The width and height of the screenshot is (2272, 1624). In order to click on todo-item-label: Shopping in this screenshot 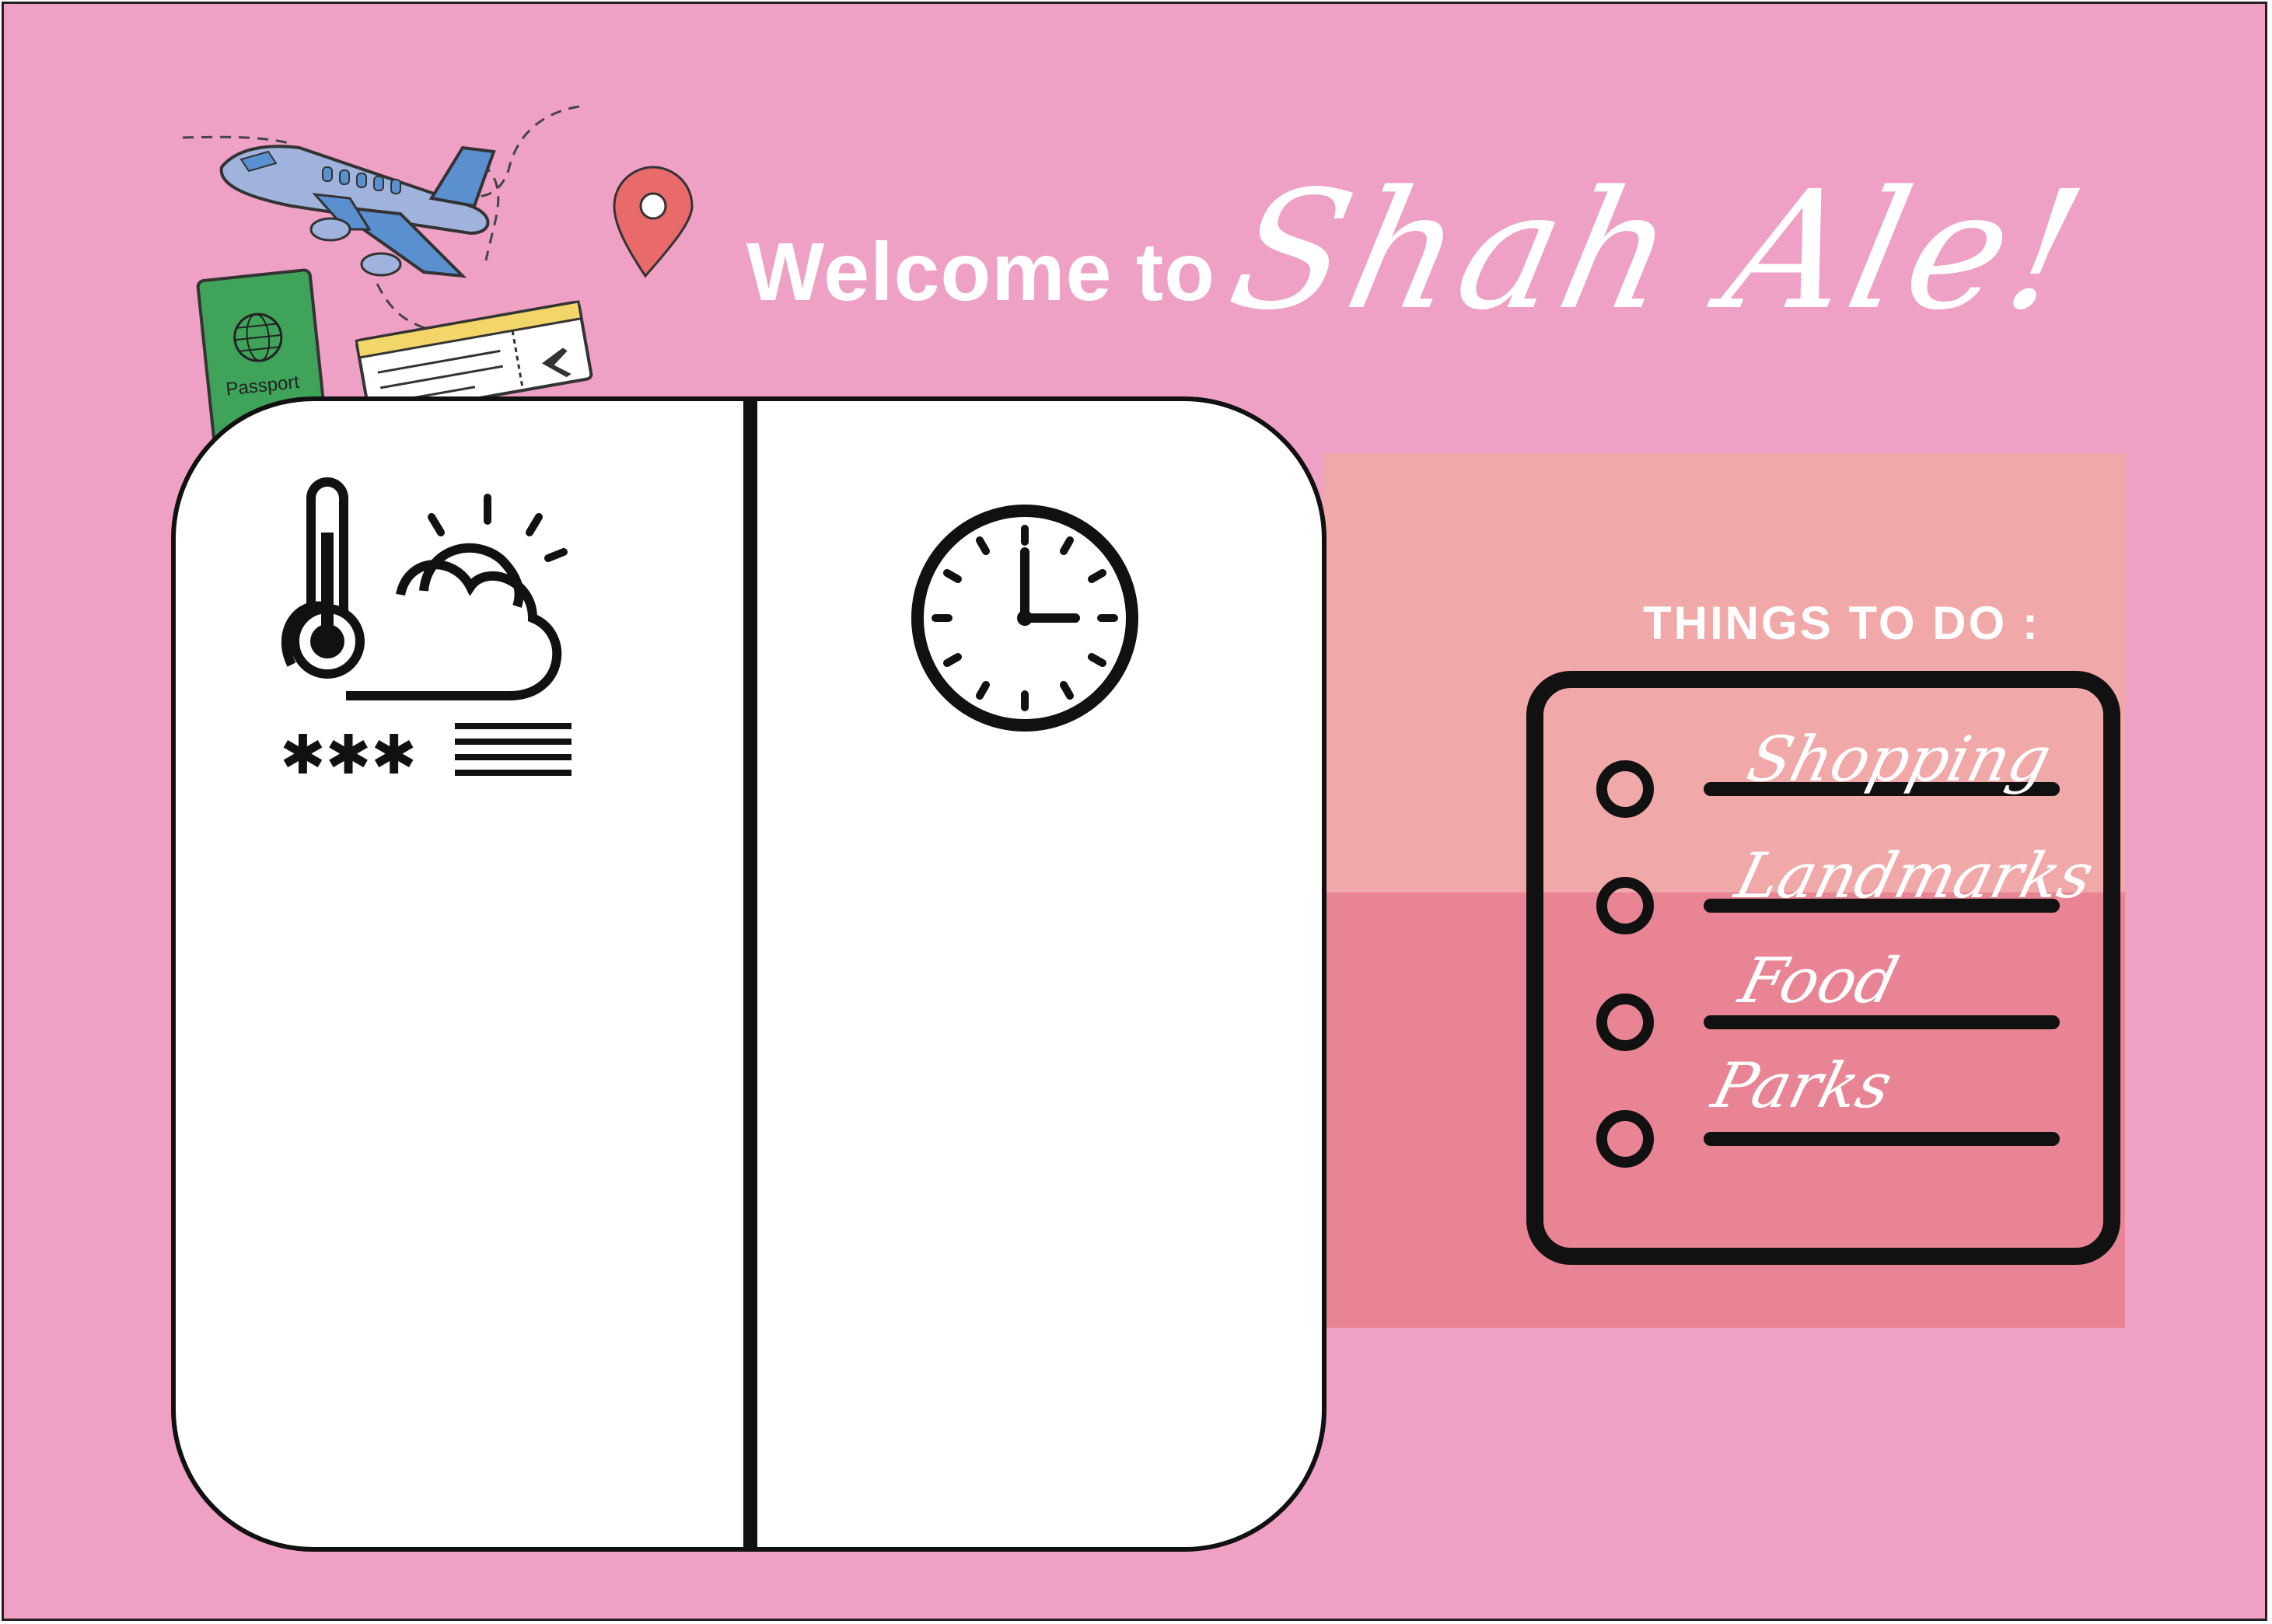, I will do `click(1899, 759)`.